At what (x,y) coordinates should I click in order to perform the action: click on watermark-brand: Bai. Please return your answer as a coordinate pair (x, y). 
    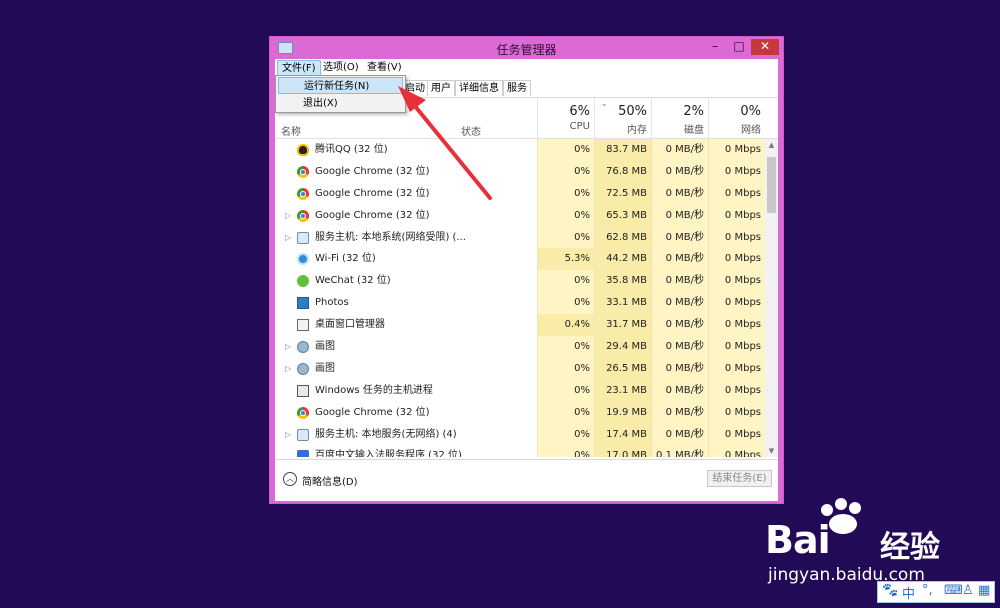
    Looking at the image, I should click on (798, 540).